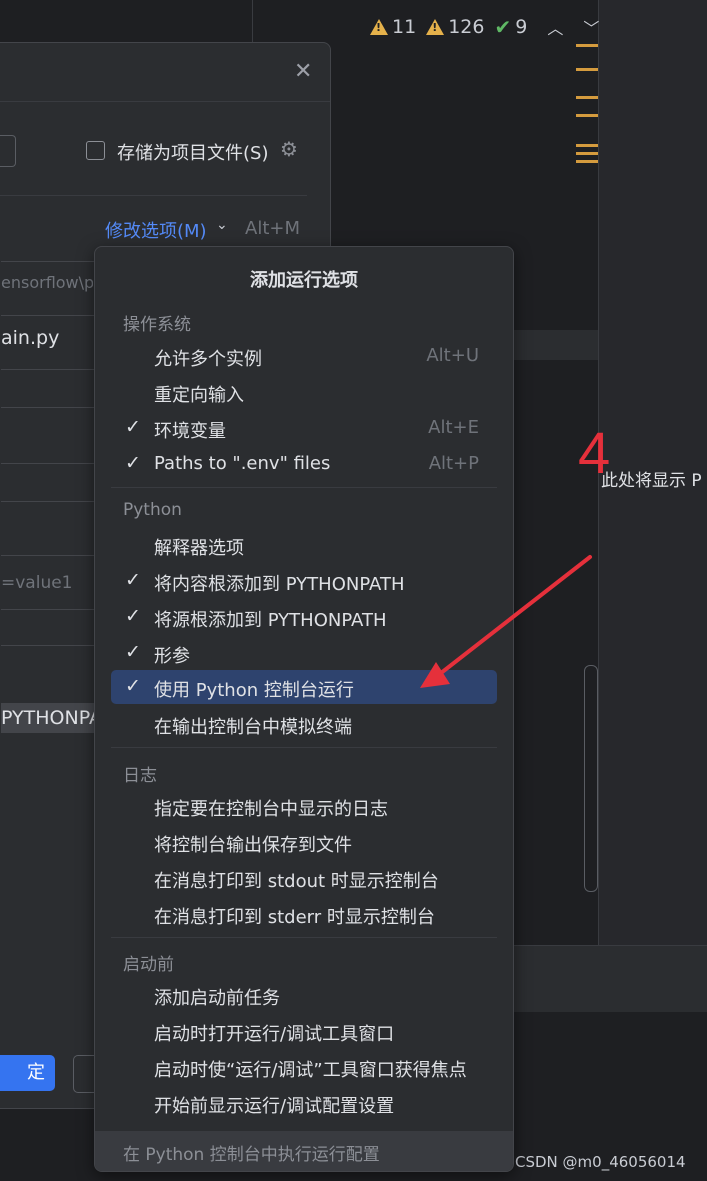  Describe the element at coordinates (594, 453) in the screenshot. I see `annotation-number: 4` at that location.